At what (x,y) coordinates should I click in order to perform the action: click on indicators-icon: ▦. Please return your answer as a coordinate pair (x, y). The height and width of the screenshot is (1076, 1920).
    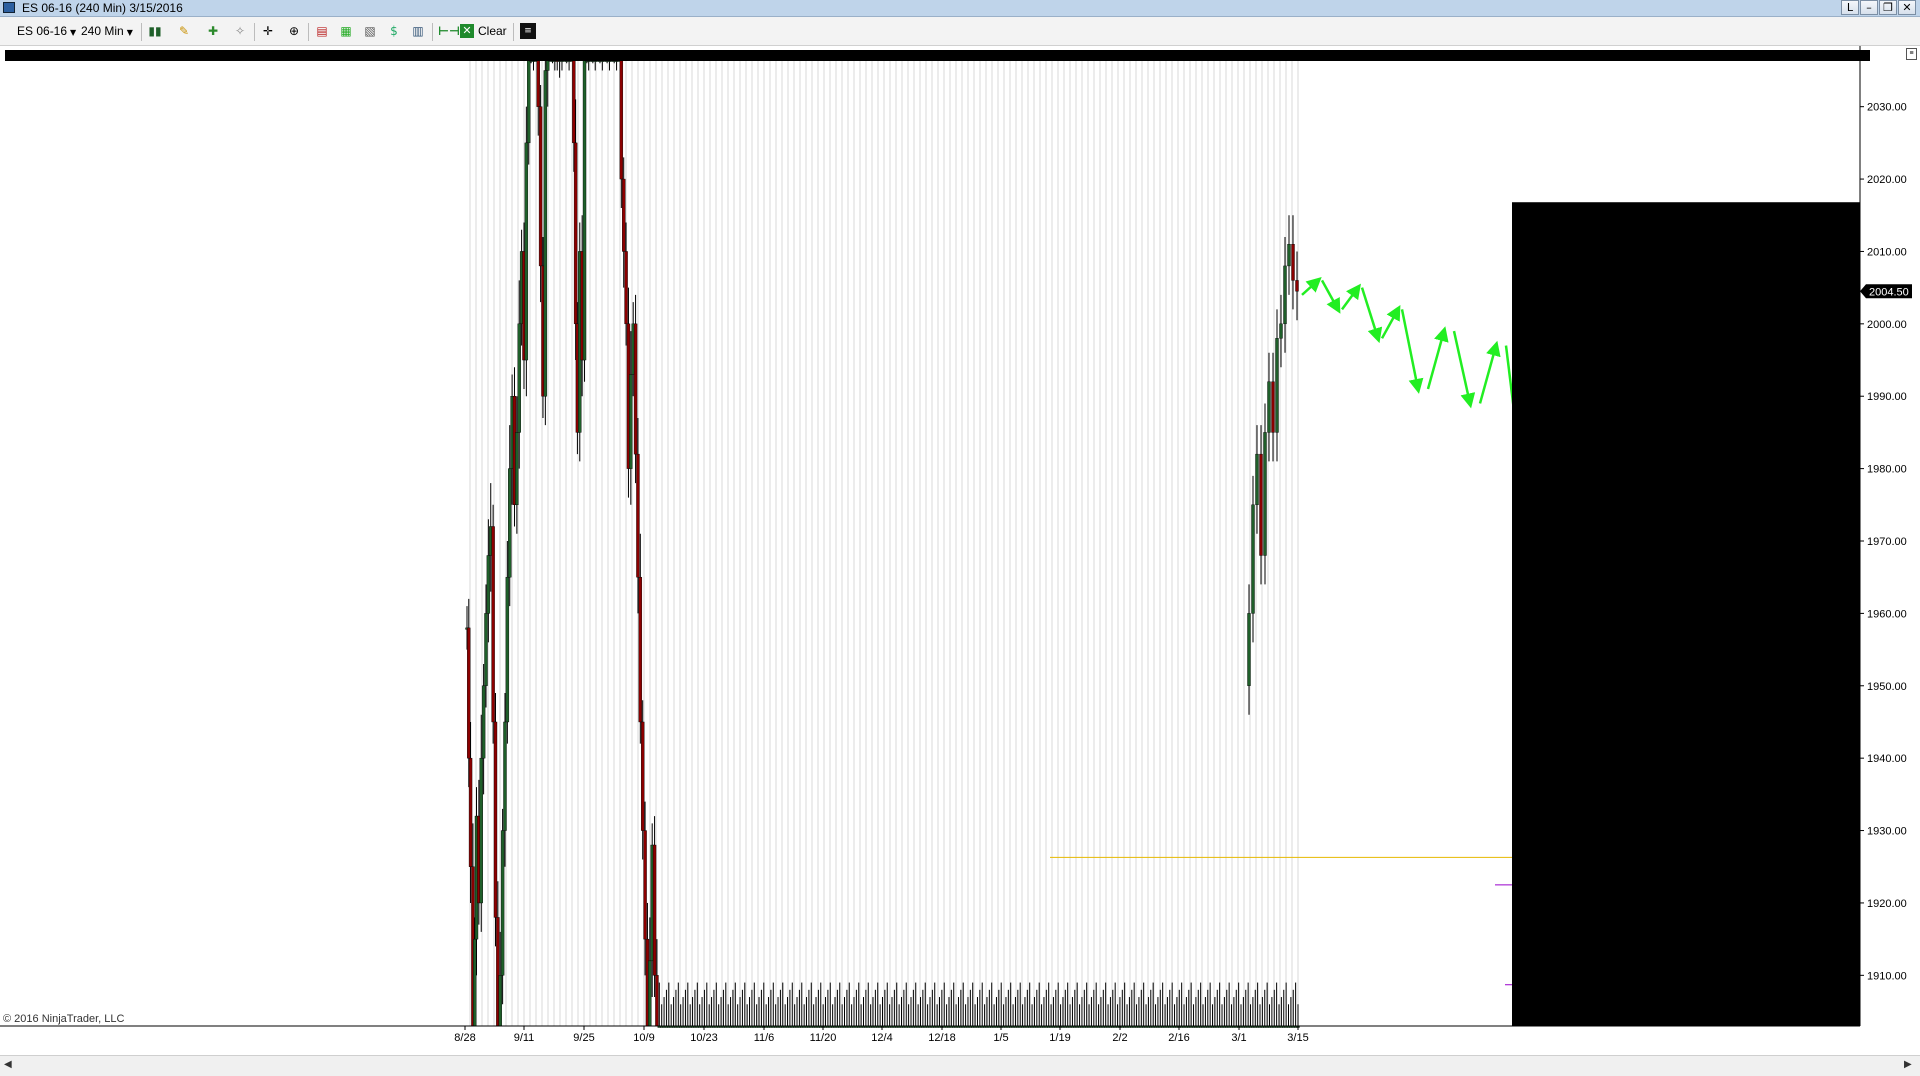
    Looking at the image, I should click on (346, 31).